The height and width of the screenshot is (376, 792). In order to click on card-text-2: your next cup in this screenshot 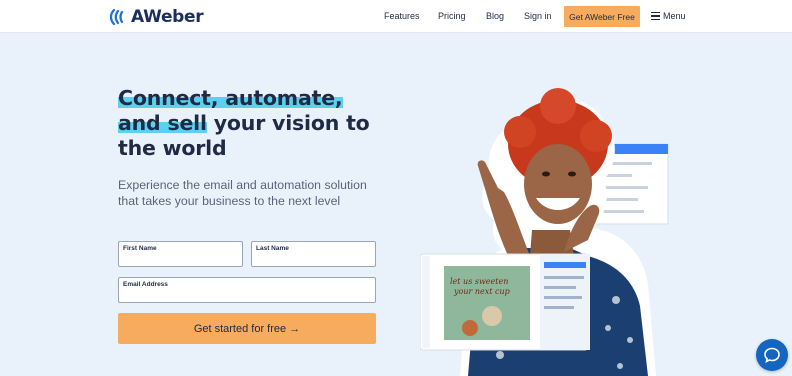, I will do `click(481, 291)`.